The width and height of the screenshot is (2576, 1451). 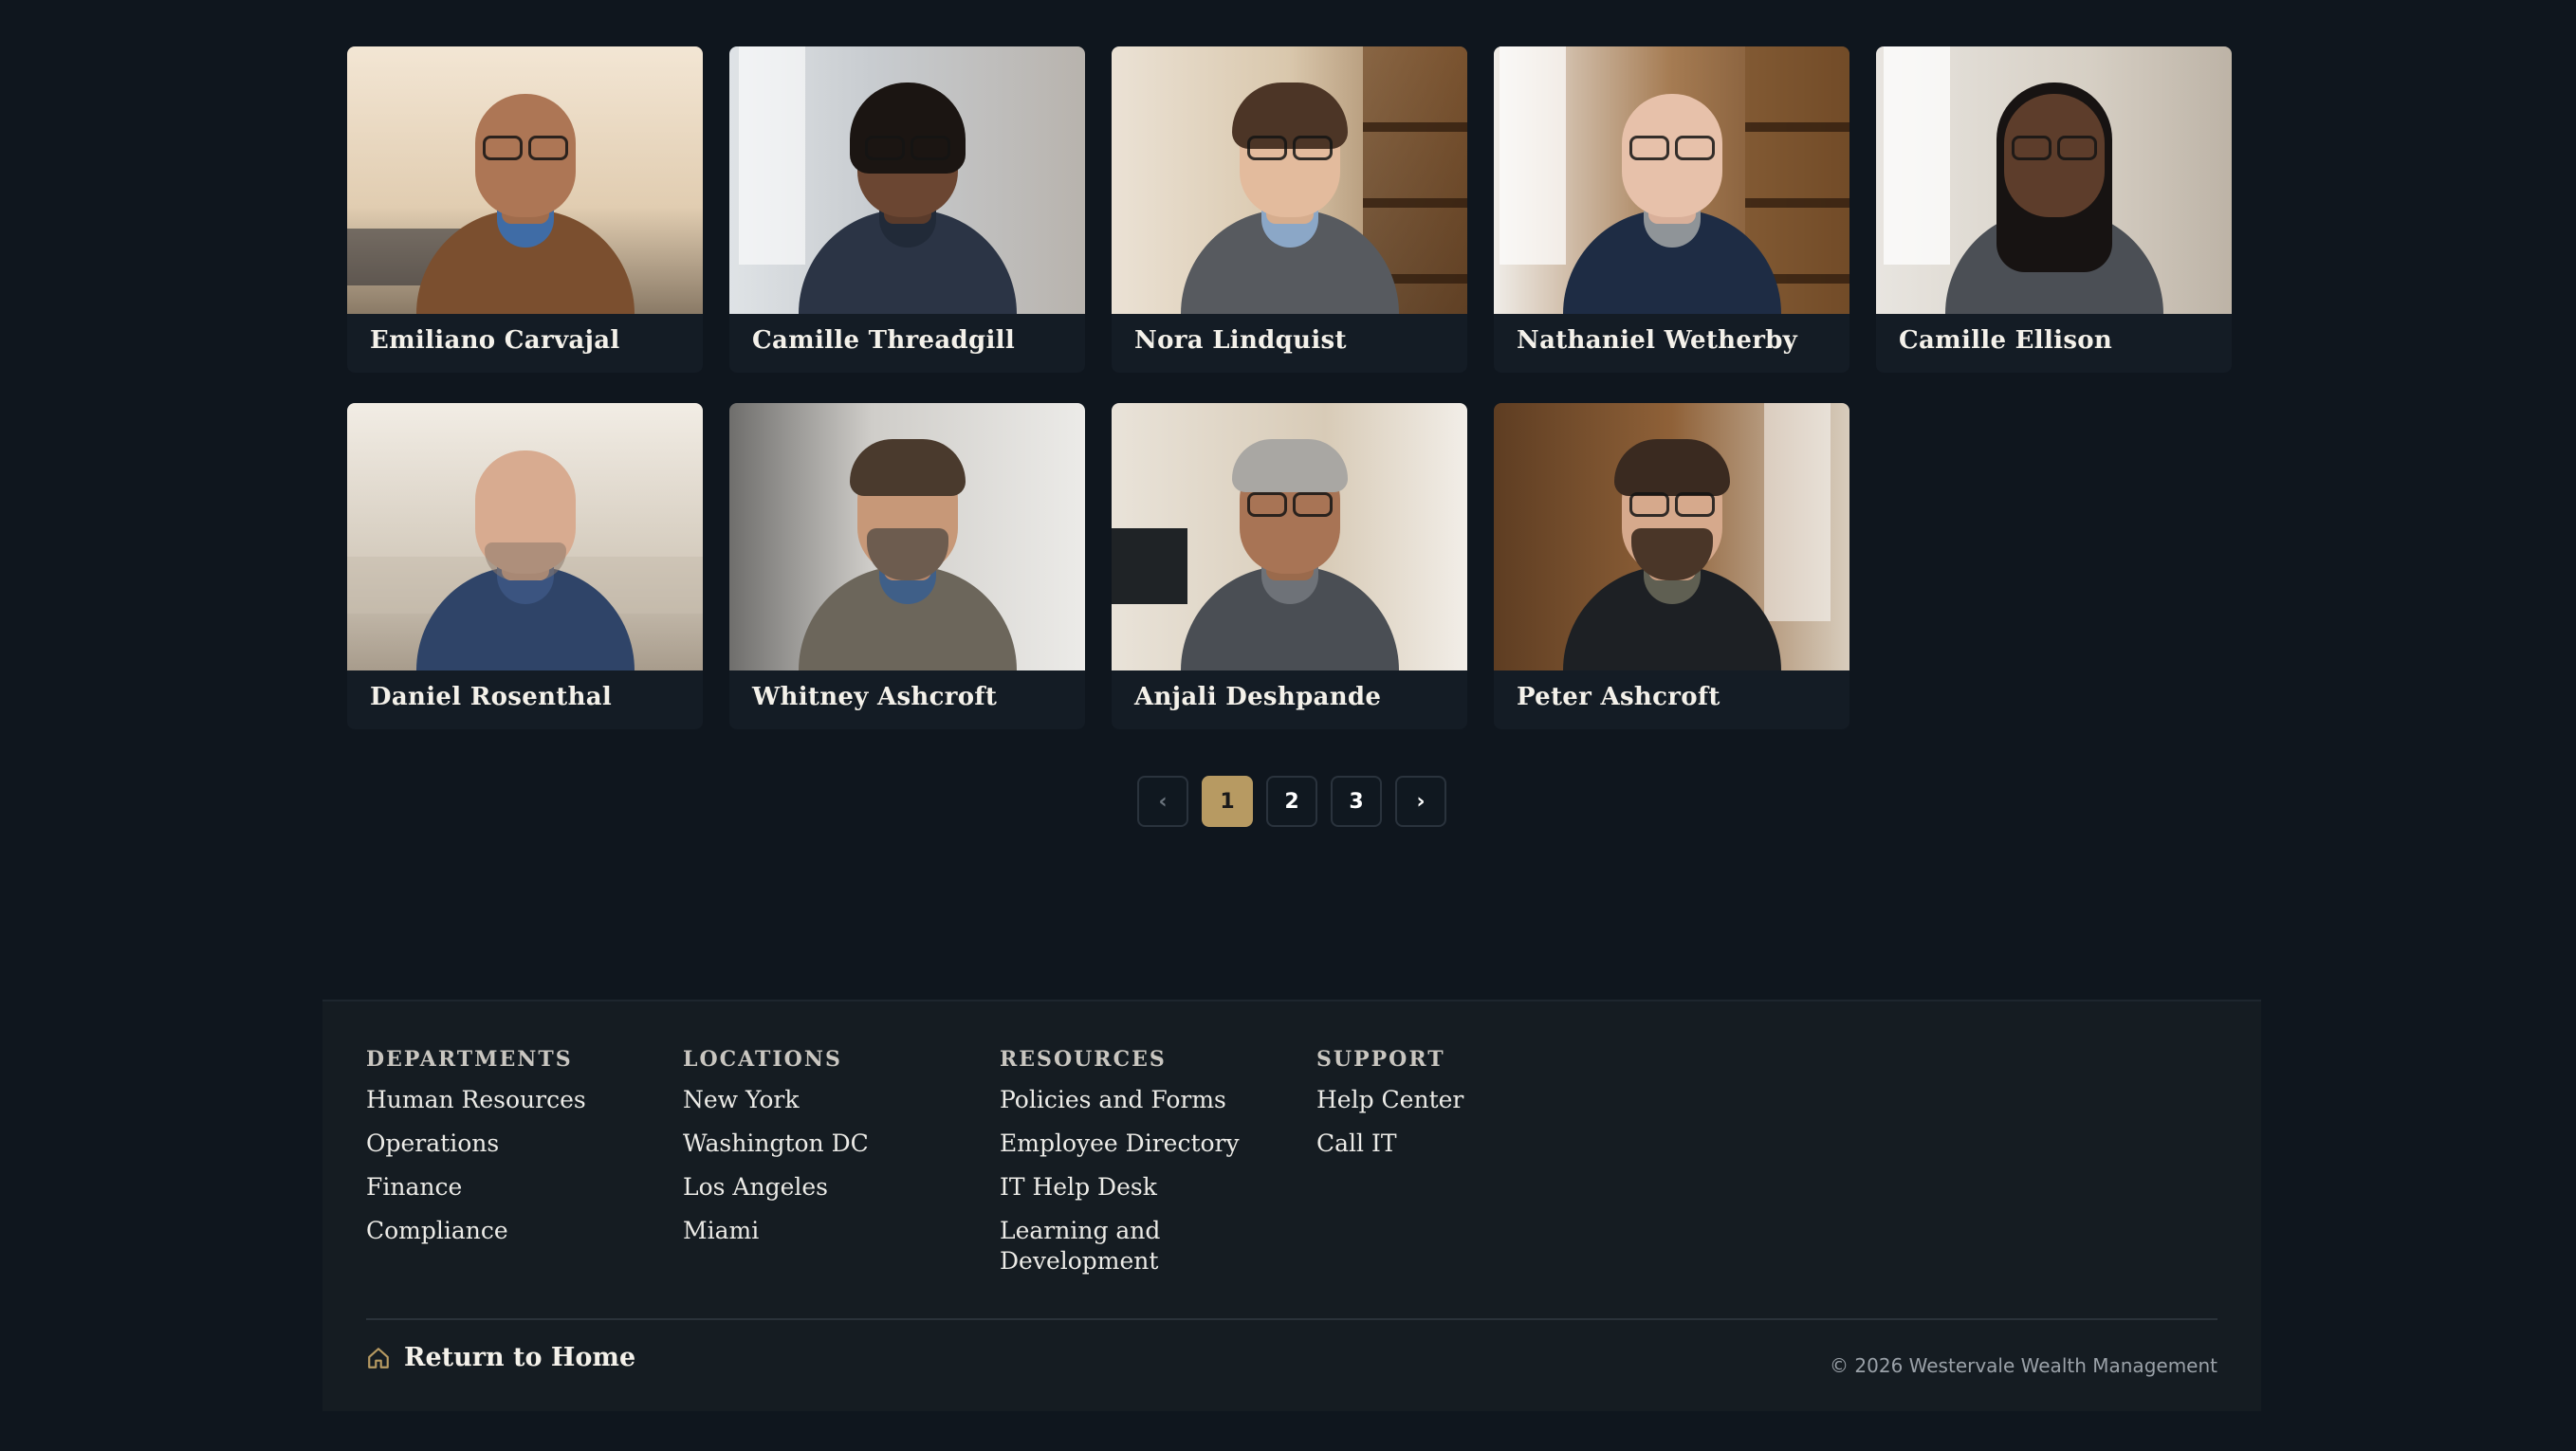 I want to click on person-name: Nathaniel Wetherby, so click(x=1657, y=340).